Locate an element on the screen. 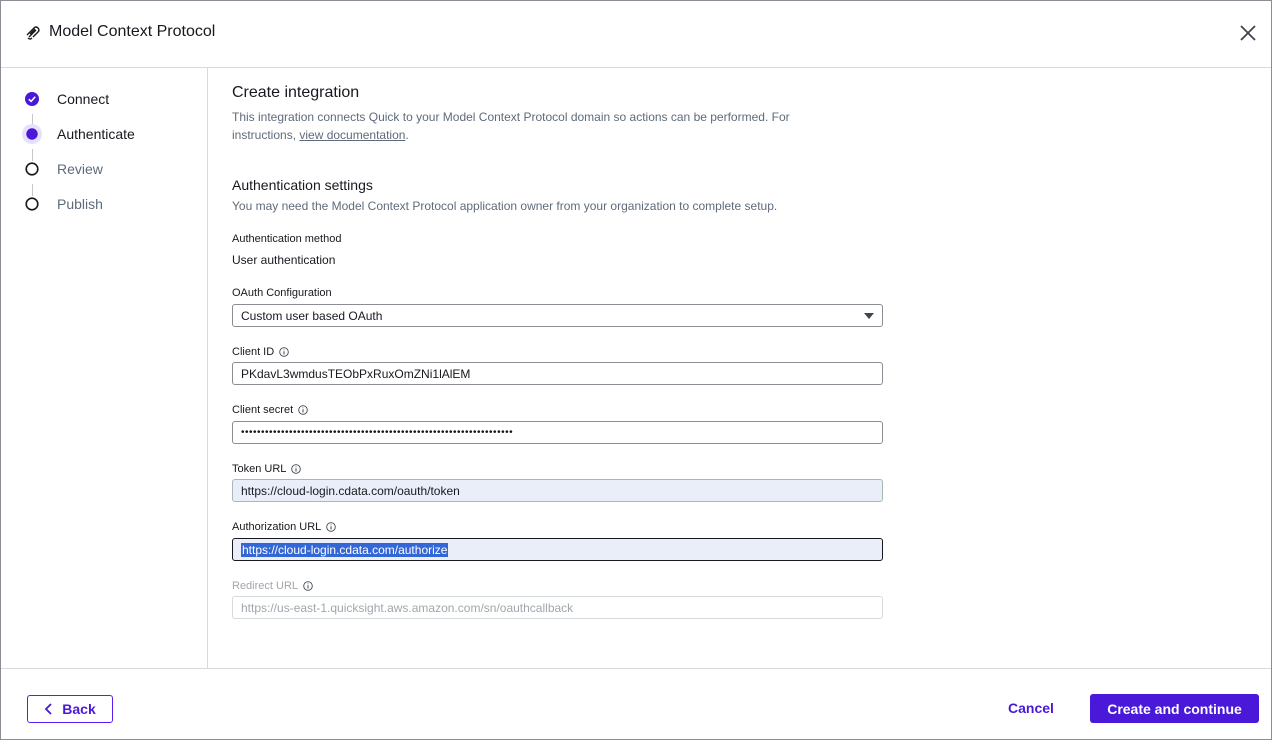  back-button: Back is located at coordinates (70, 709).